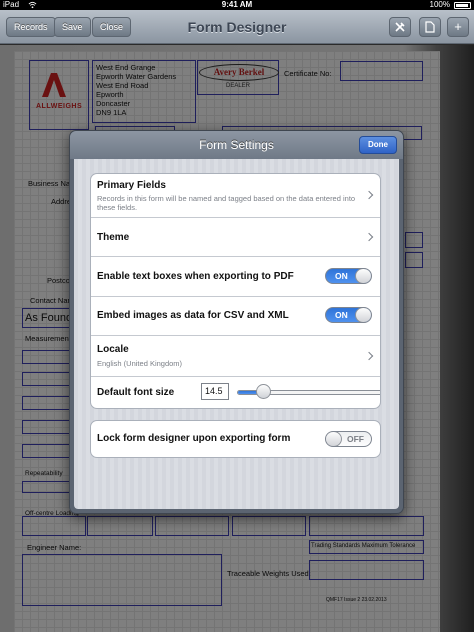 The width and height of the screenshot is (474, 632). I want to click on lock-designer-toggle: OFF, so click(348, 439).